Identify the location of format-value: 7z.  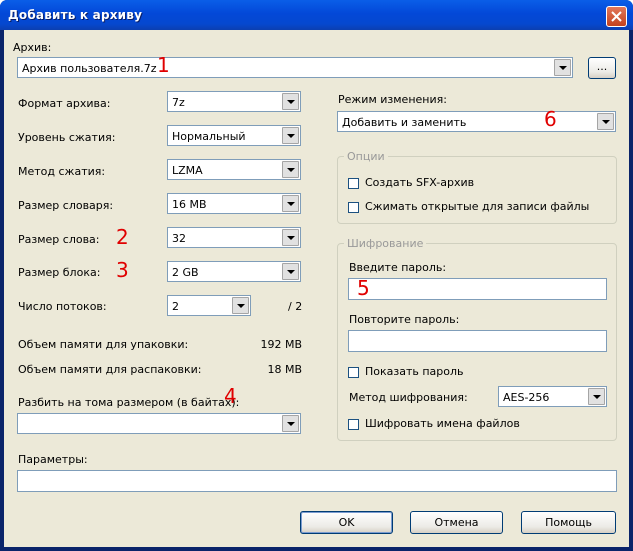
(178, 102).